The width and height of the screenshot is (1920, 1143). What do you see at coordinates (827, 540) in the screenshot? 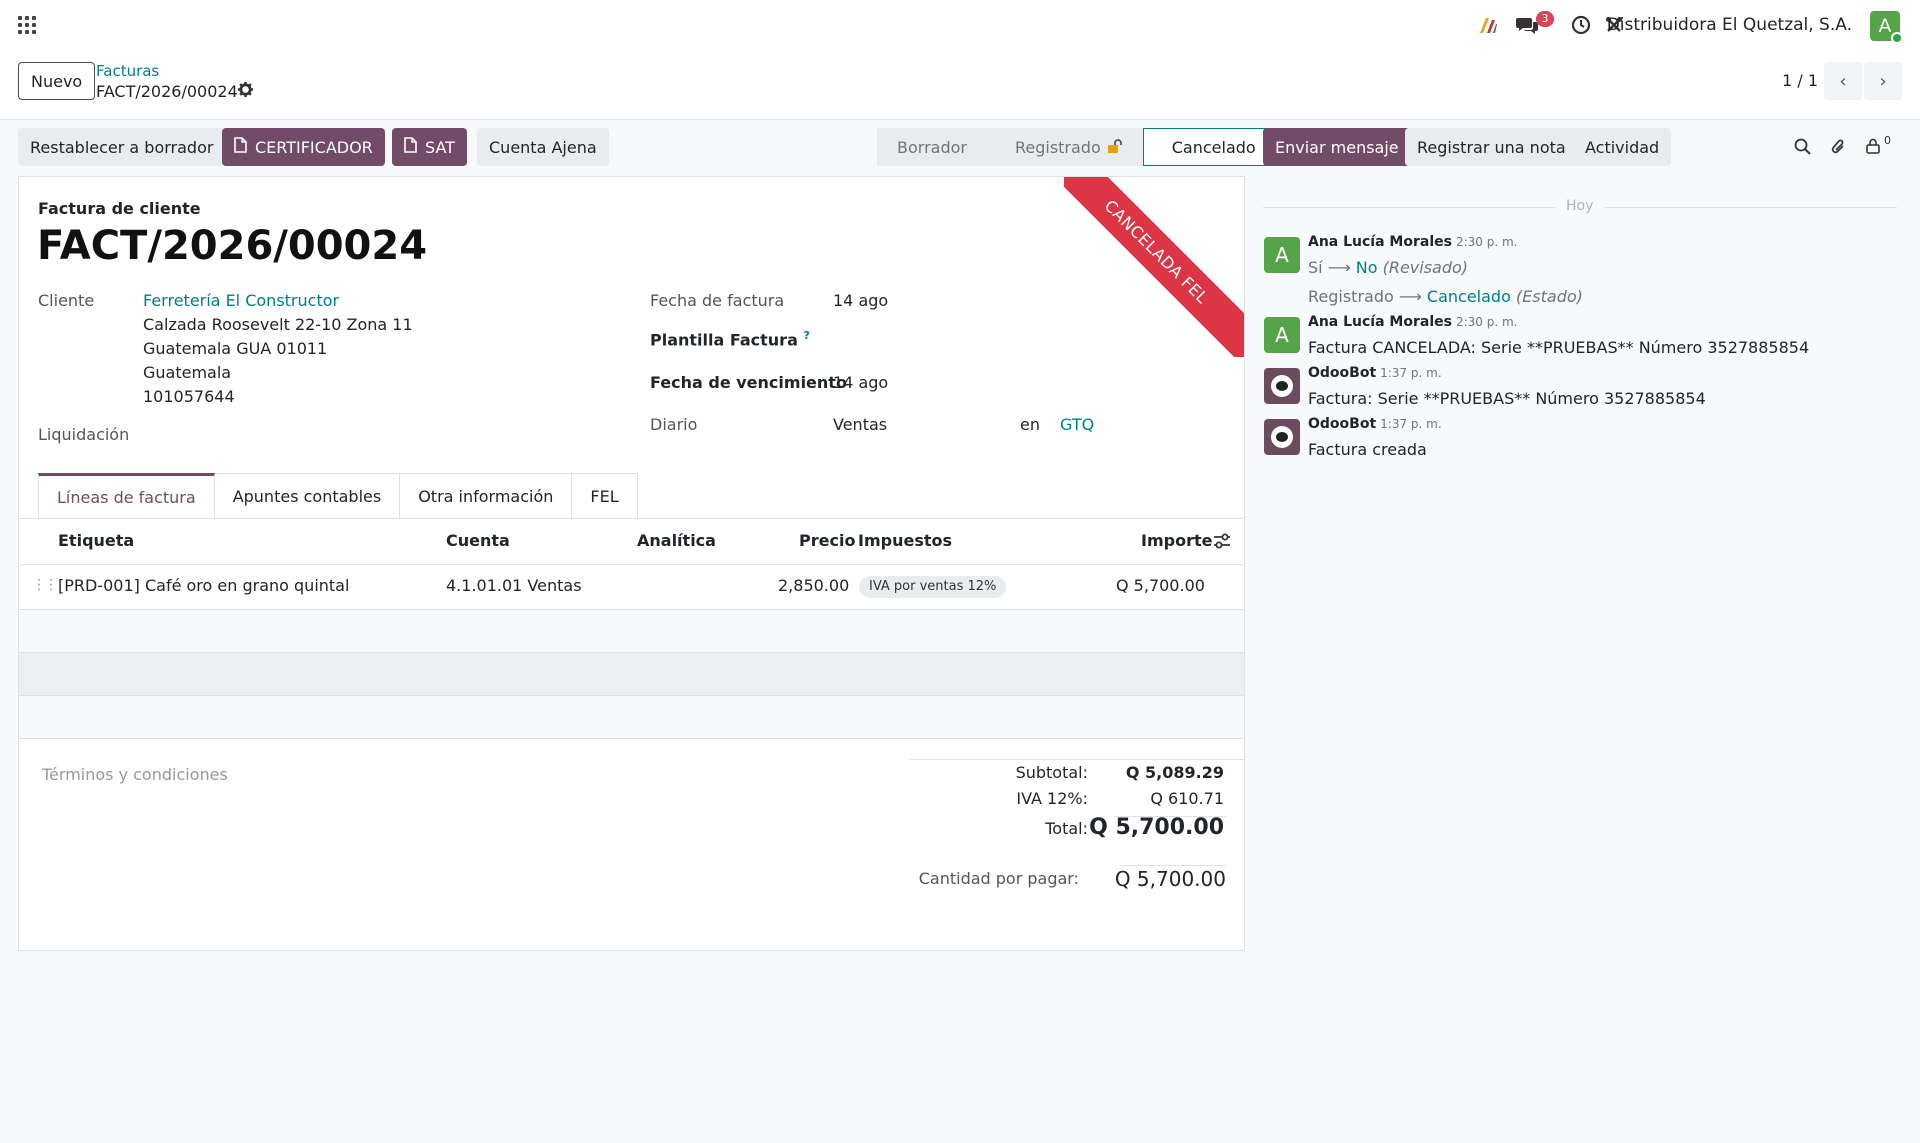
I see `column-precio: Precio` at bounding box center [827, 540].